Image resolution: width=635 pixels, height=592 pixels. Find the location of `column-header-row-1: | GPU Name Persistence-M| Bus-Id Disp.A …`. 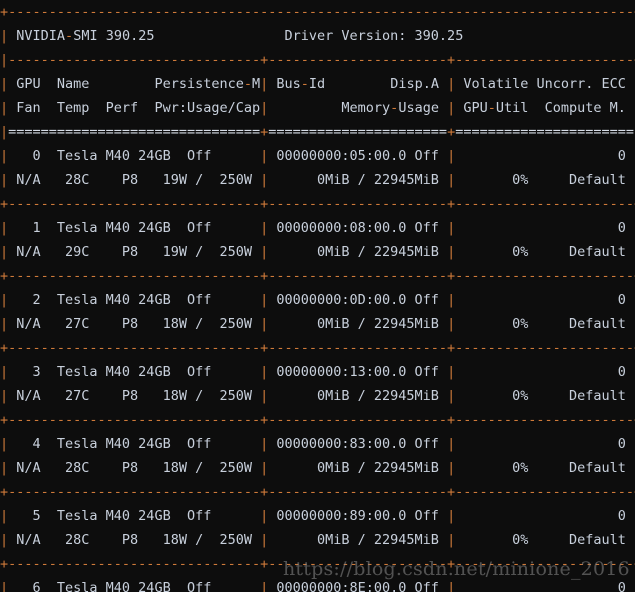

column-header-row-1: | GPU Name Persistence-M| Bus-Id Disp.A … is located at coordinates (317, 84).